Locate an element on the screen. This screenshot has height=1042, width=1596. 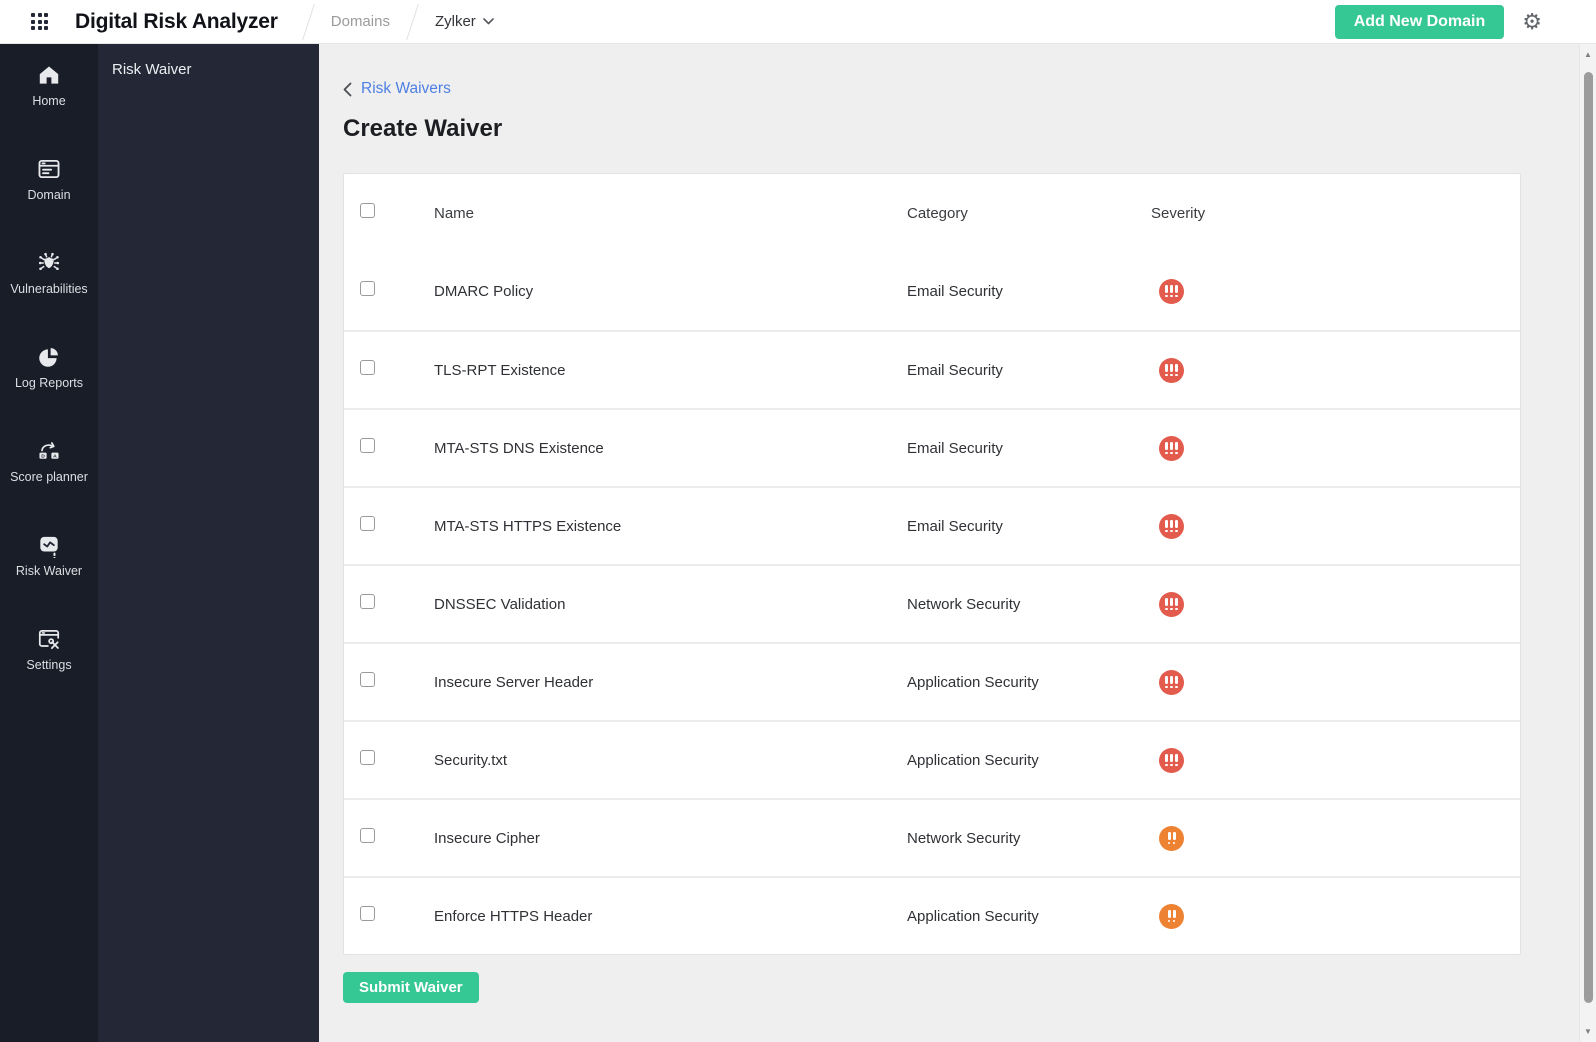
sidebar-item-label: Domain is located at coordinates (49, 195).